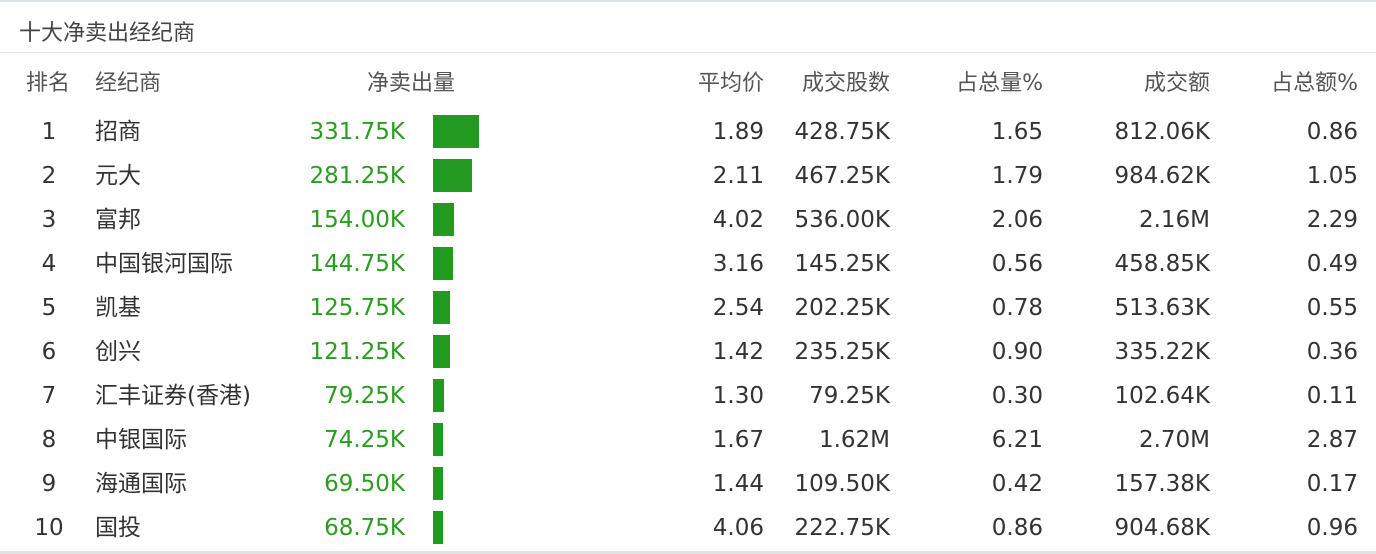 This screenshot has height=554, width=1376. What do you see at coordinates (49, 264) in the screenshot?
I see `rank-cell: 4` at bounding box center [49, 264].